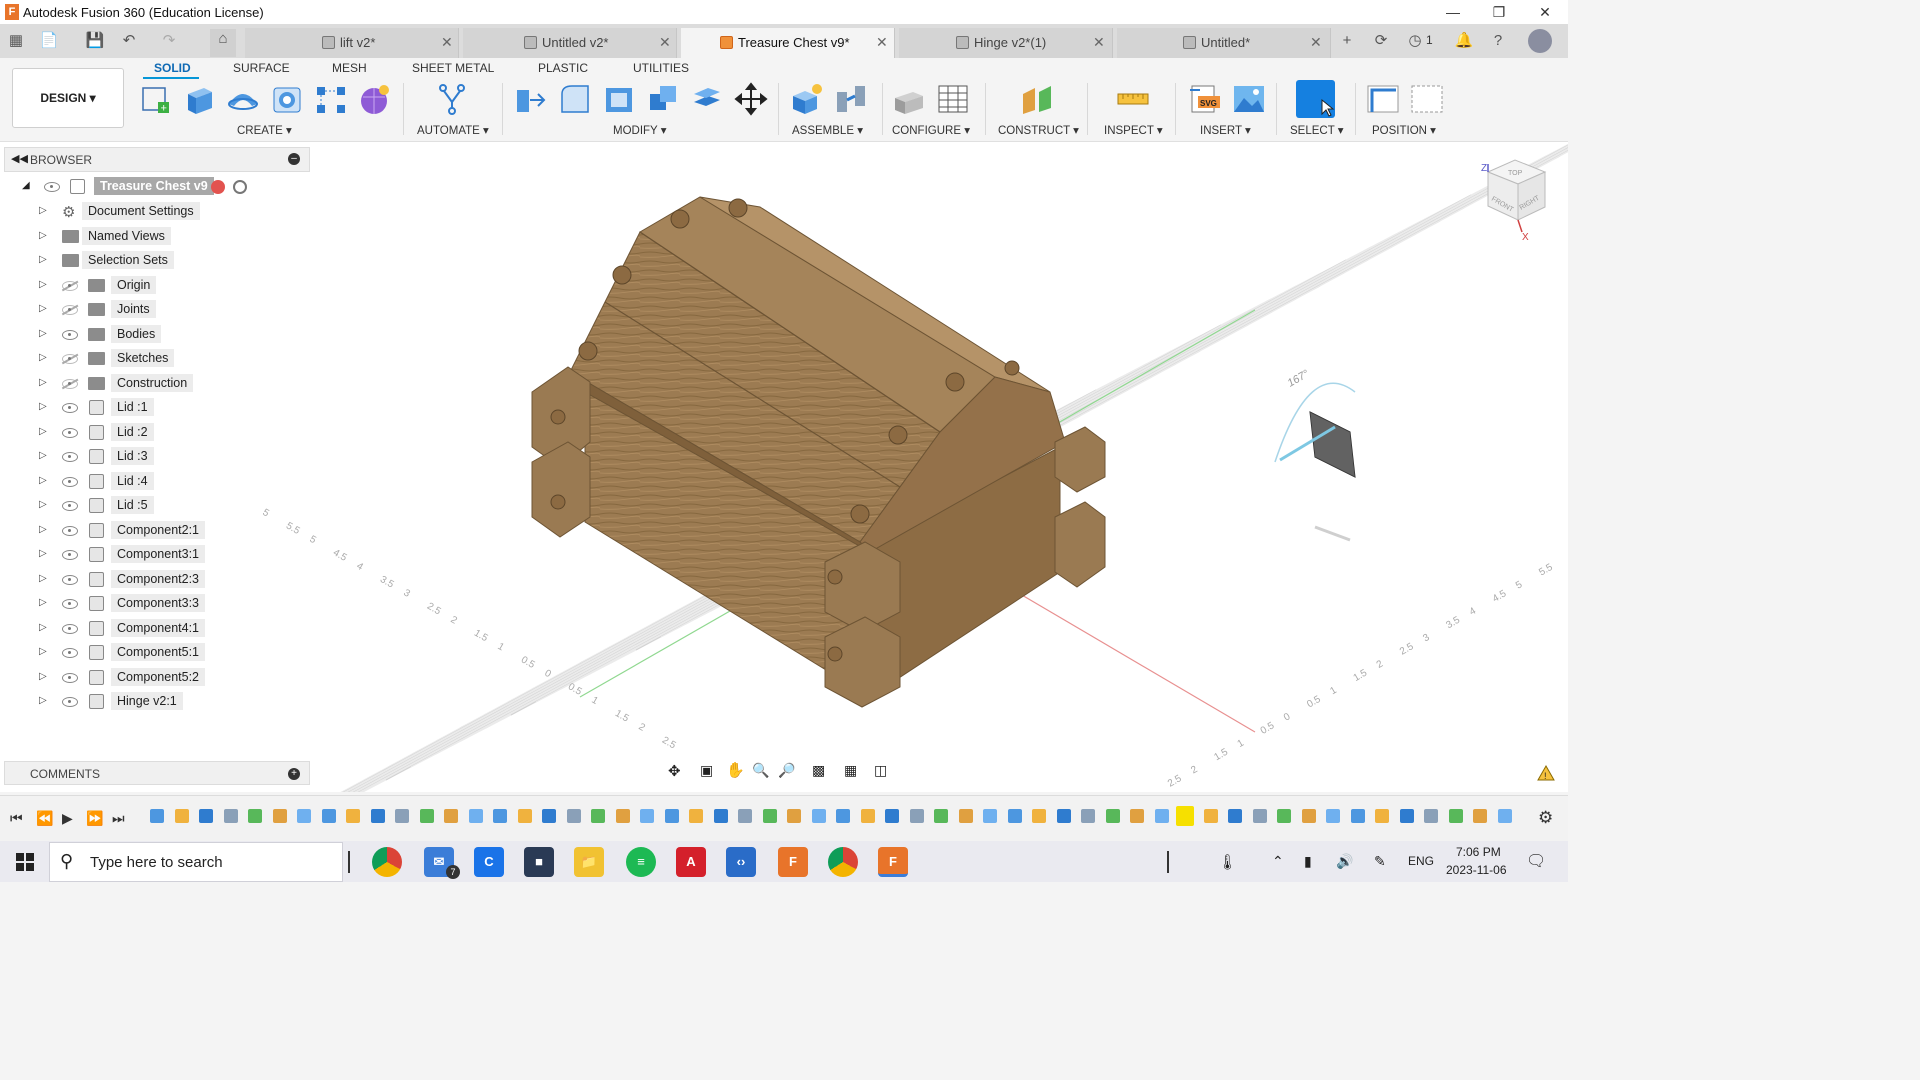  I want to click on browser-item: ▷ Component4:1, so click(160, 629).